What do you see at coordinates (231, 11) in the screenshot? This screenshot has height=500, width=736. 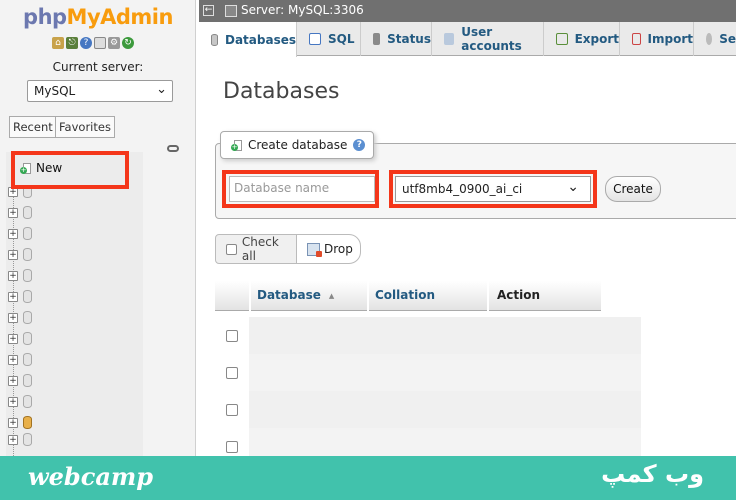 I see `server-icon` at bounding box center [231, 11].